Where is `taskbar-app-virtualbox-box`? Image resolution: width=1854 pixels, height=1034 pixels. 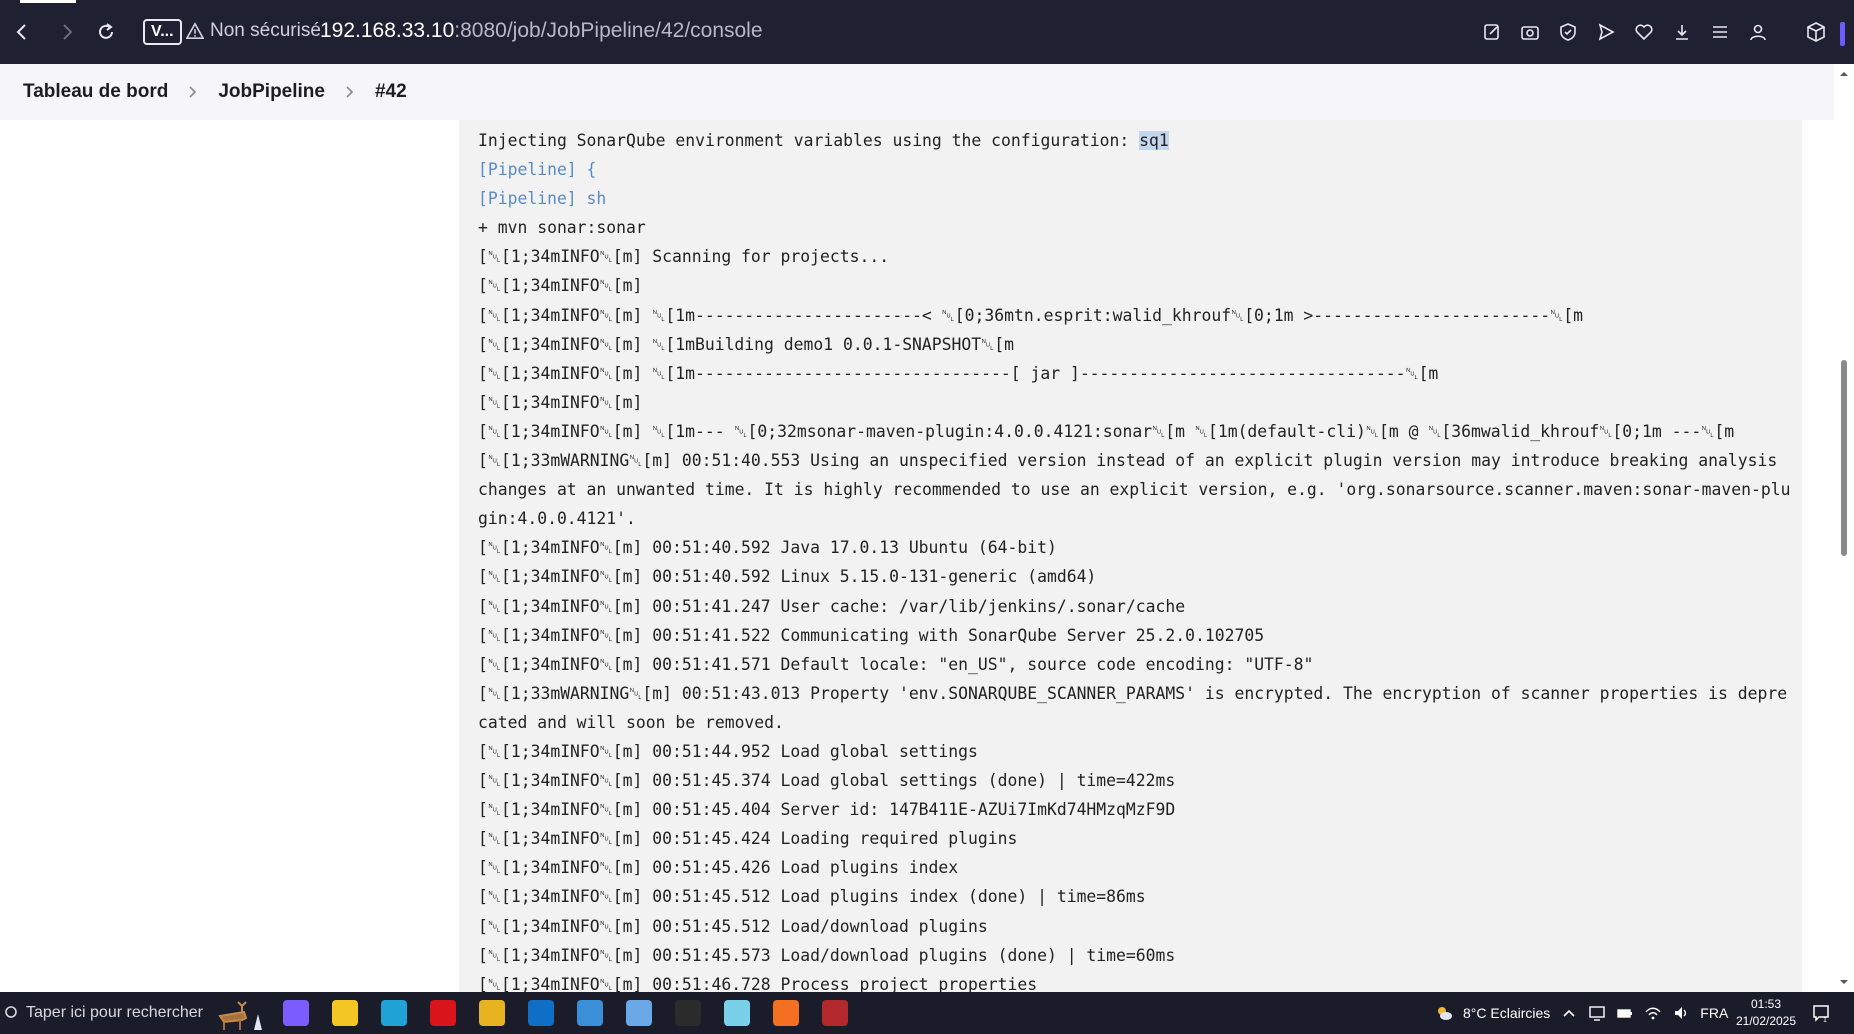
taskbar-app-virtualbox-box is located at coordinates (639, 1013).